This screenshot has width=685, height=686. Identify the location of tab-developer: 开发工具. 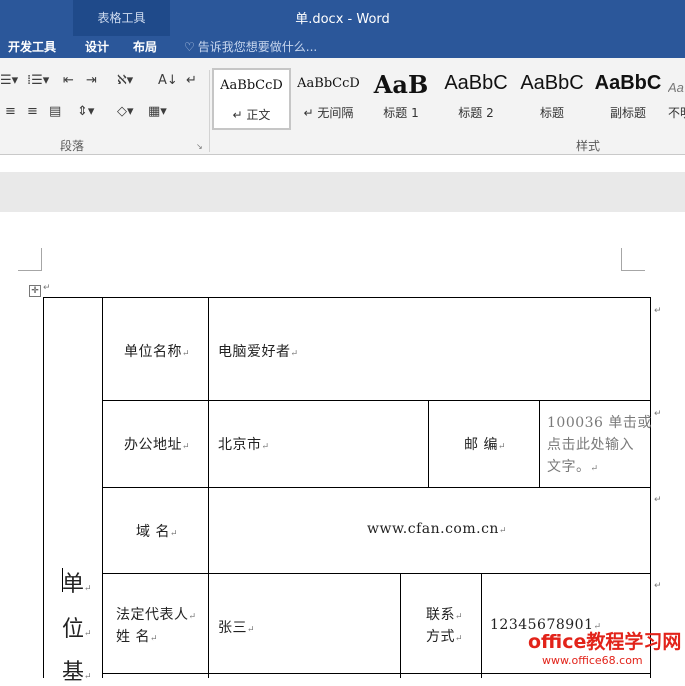
(32, 46).